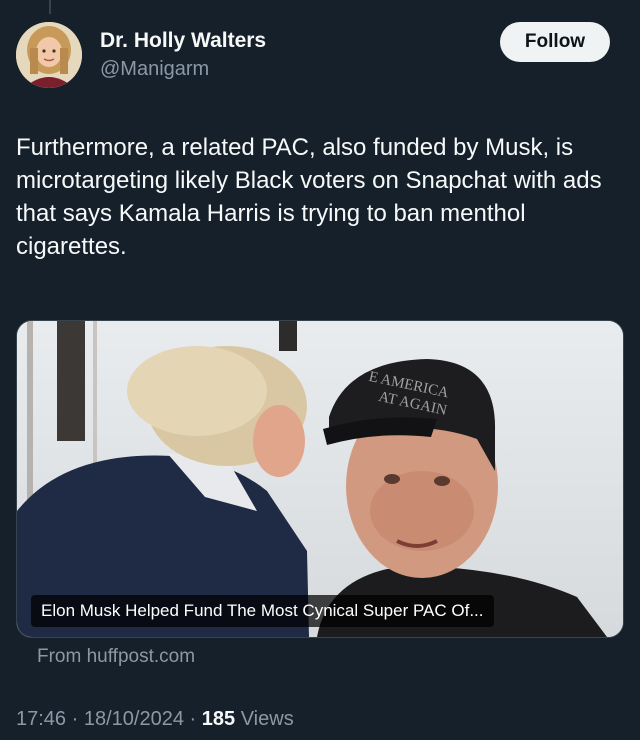  Describe the element at coordinates (183, 69) in the screenshot. I see `author-handle: @Manigarm` at that location.